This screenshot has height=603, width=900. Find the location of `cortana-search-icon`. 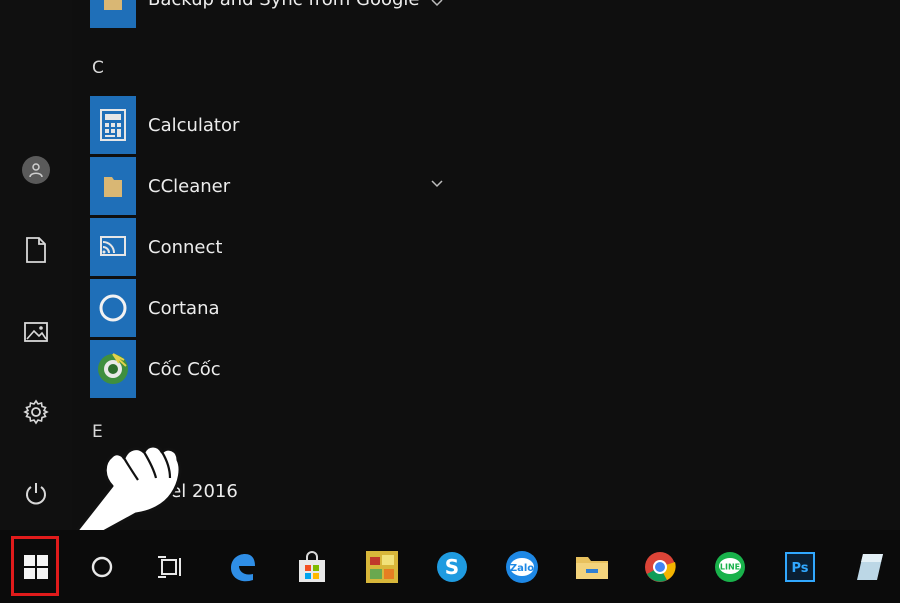

cortana-search-icon is located at coordinates (102, 567).